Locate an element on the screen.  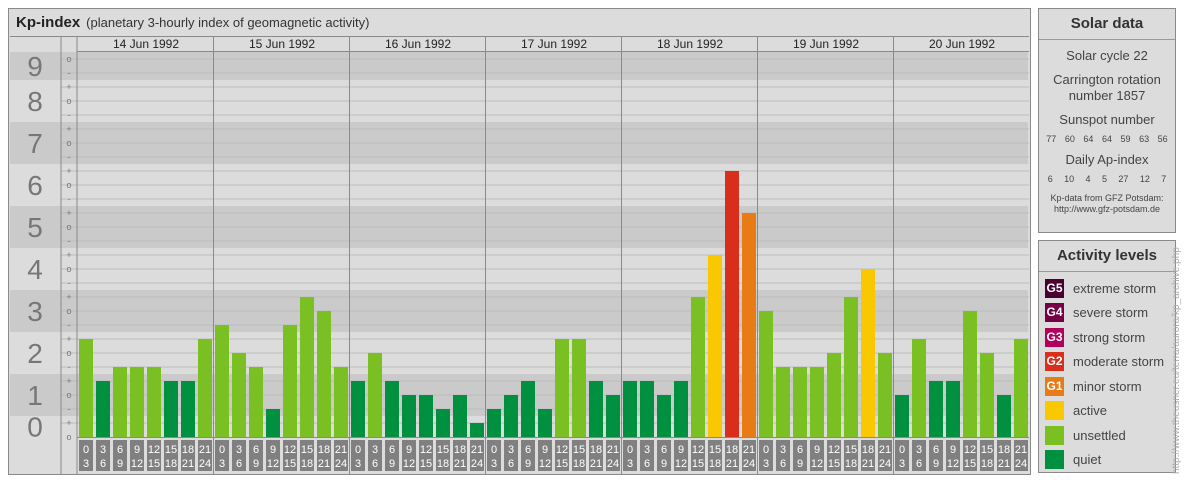
day-label: 17 Jun 1992 is located at coordinates (554, 44).